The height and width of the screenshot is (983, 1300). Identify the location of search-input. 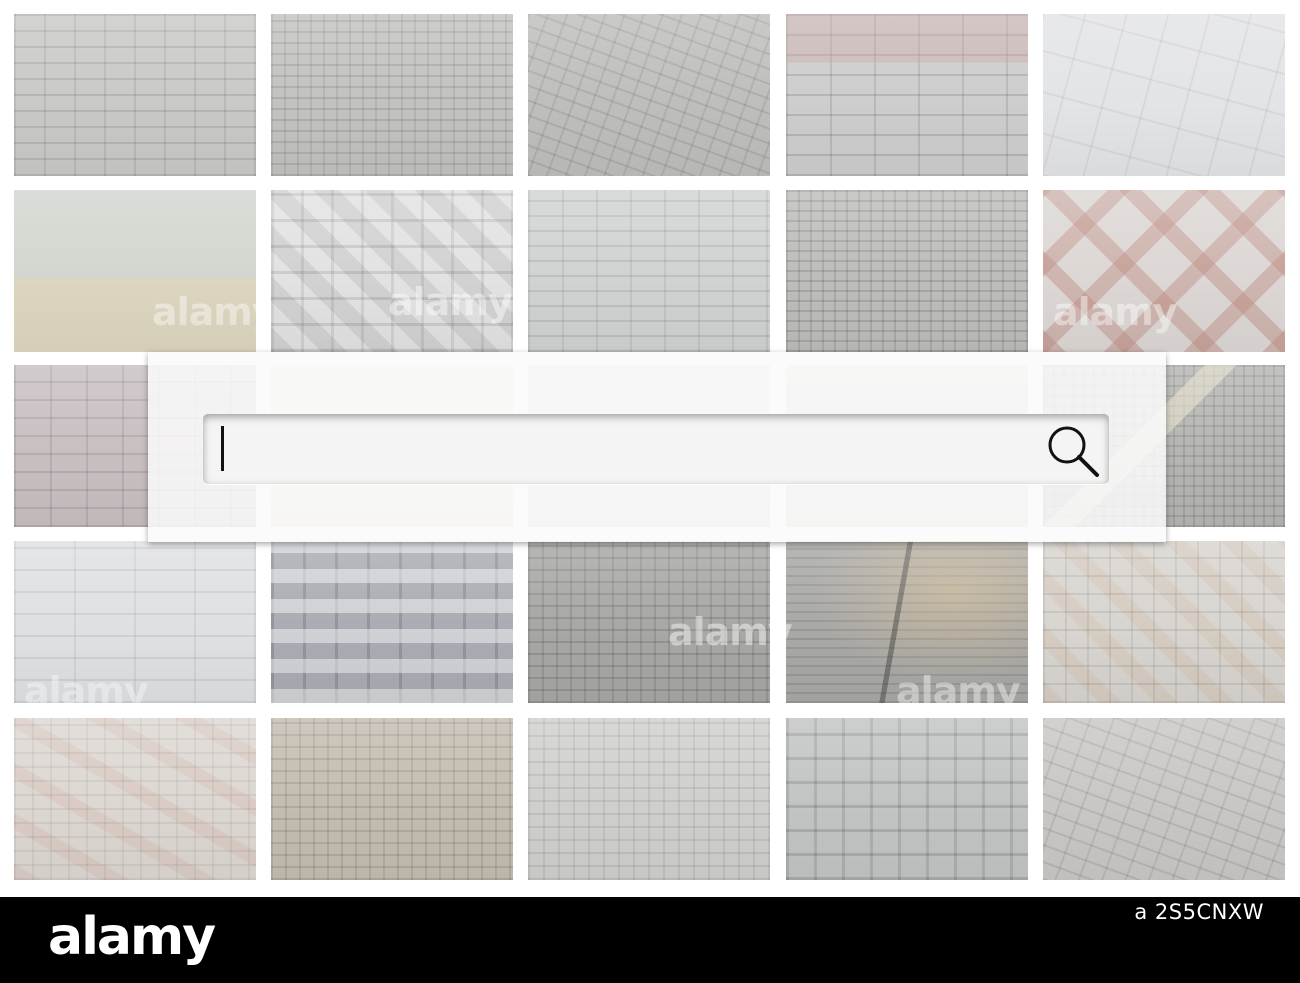
(621, 450).